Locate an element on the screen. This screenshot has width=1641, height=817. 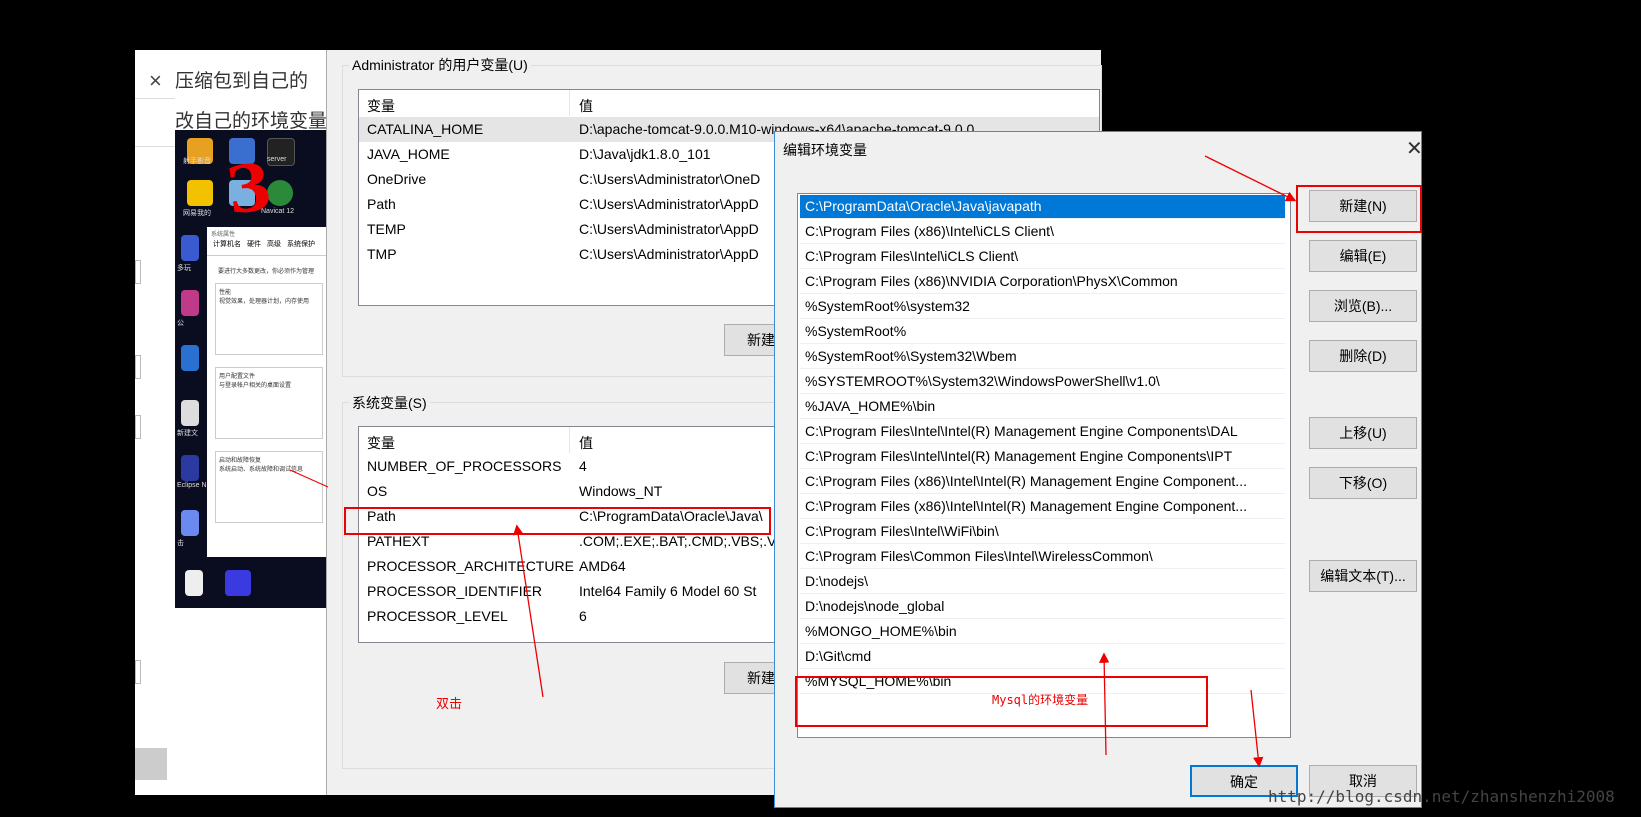
arrow-fragment is located at coordinates (309, 478).